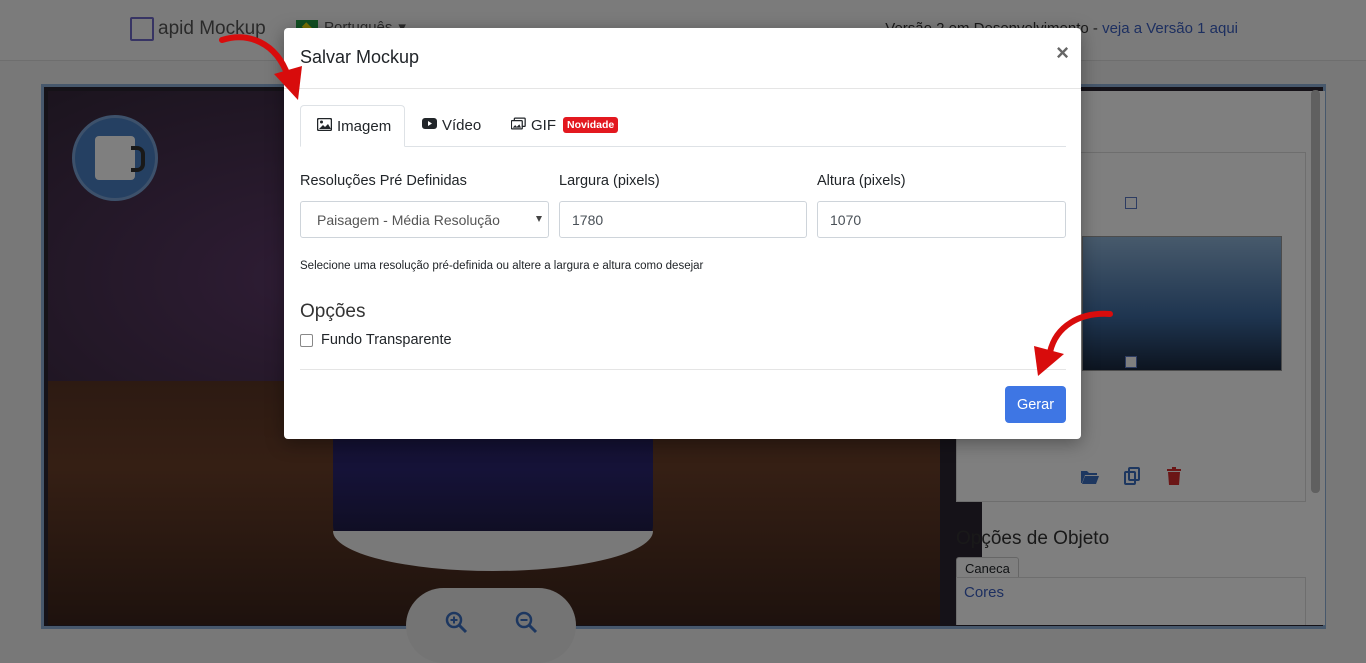 The image size is (1366, 663). What do you see at coordinates (429, 125) in the screenshot?
I see `youtube-icon` at bounding box center [429, 125].